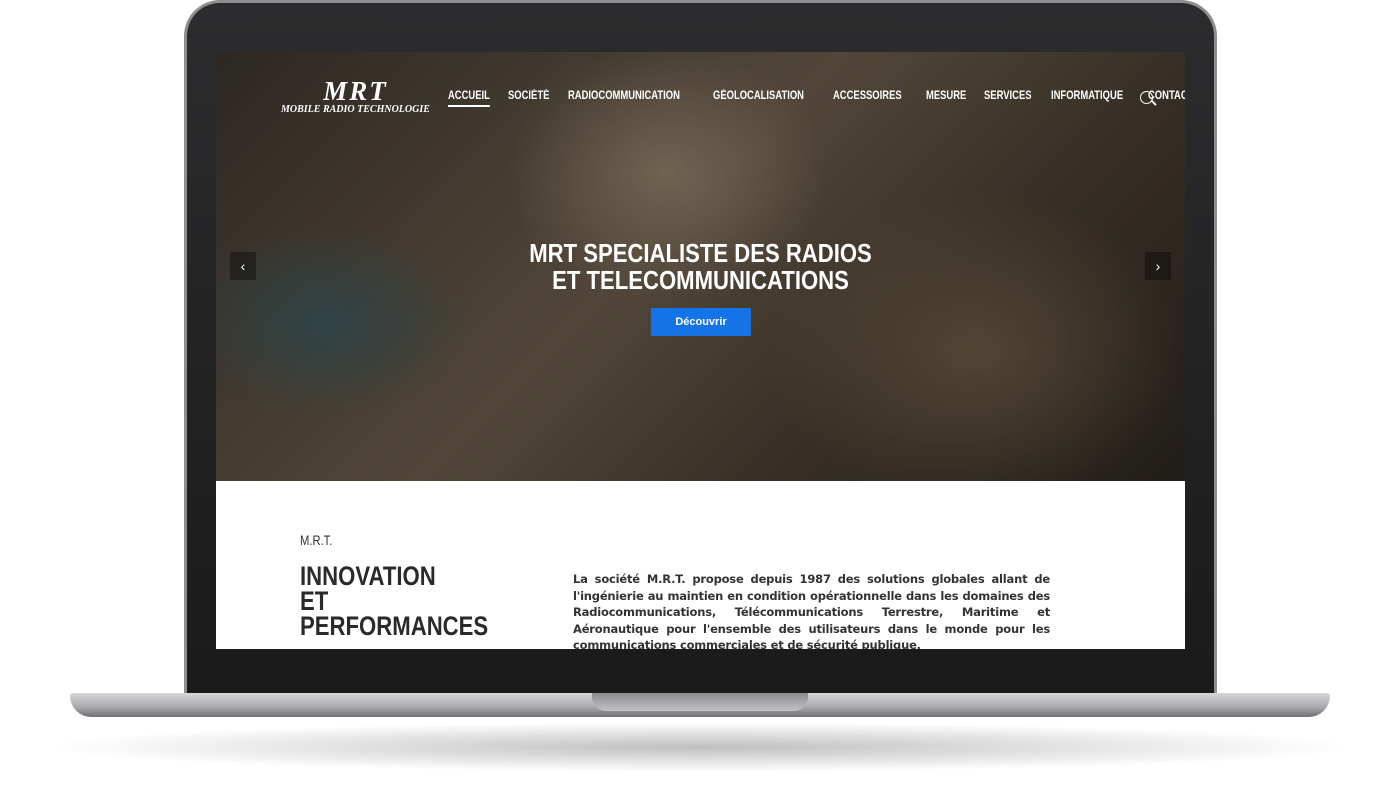  What do you see at coordinates (700, 702) in the screenshot?
I see `laptop-notch` at bounding box center [700, 702].